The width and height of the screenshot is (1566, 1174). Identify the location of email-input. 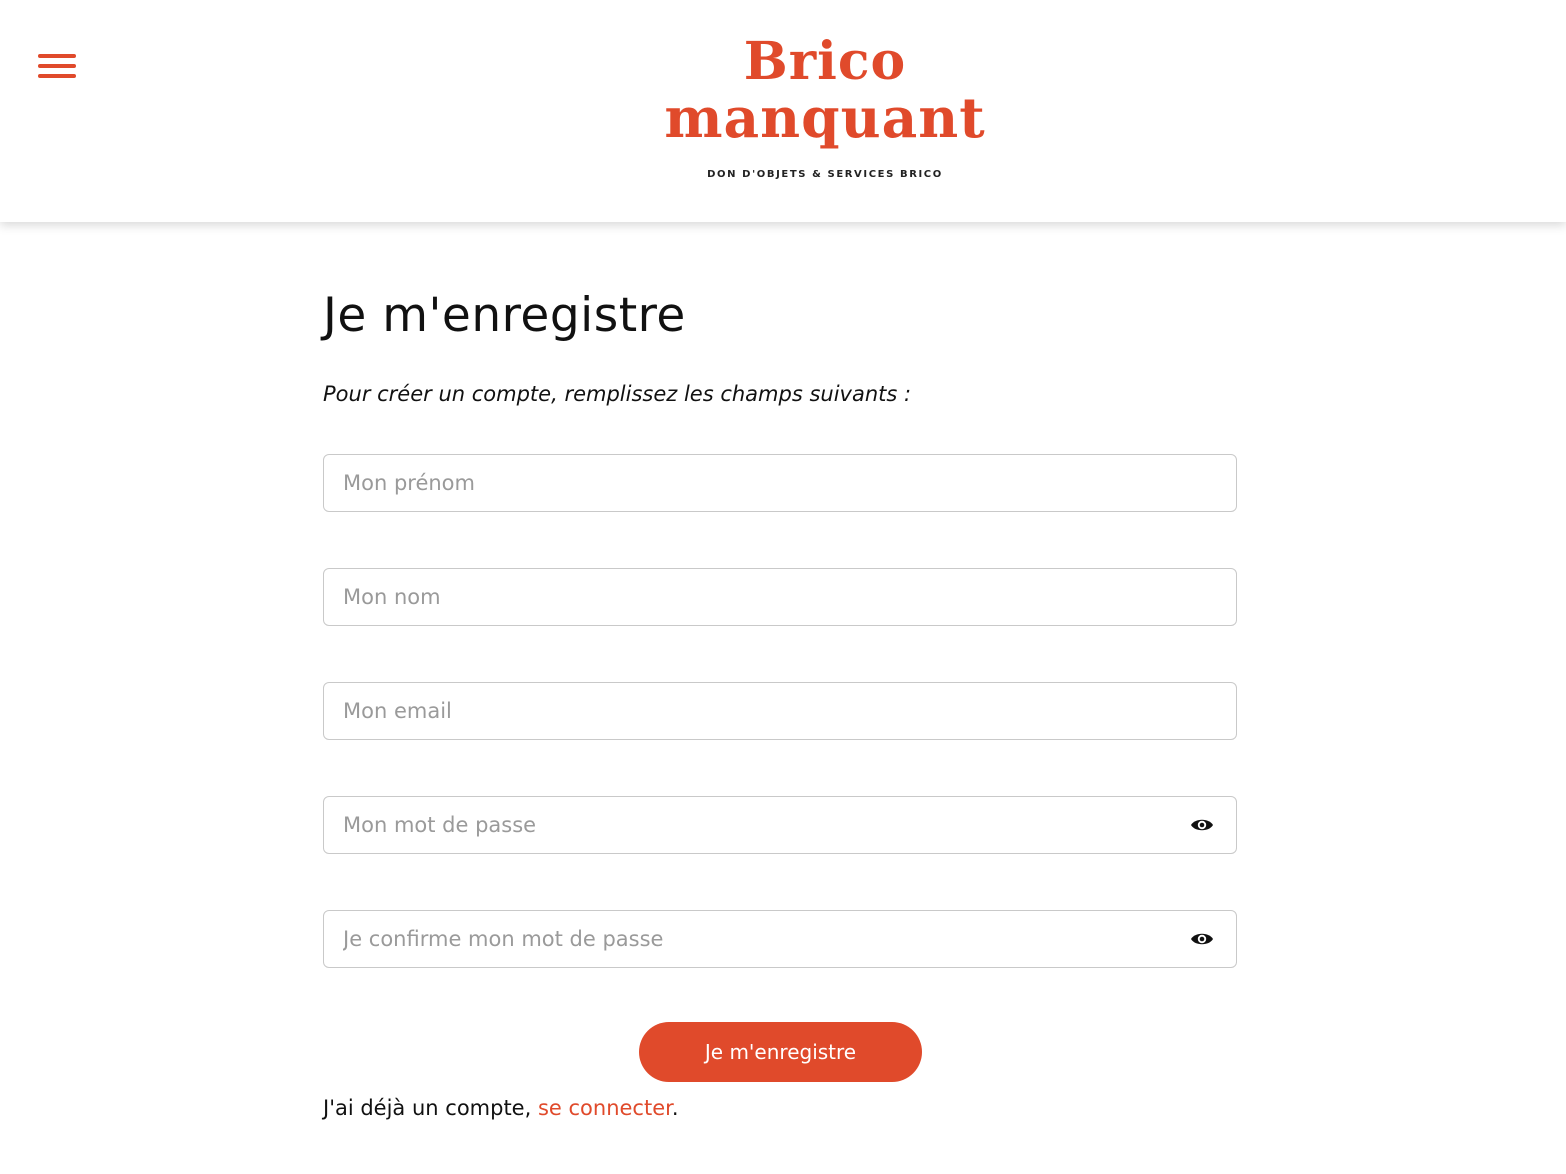
(780, 711).